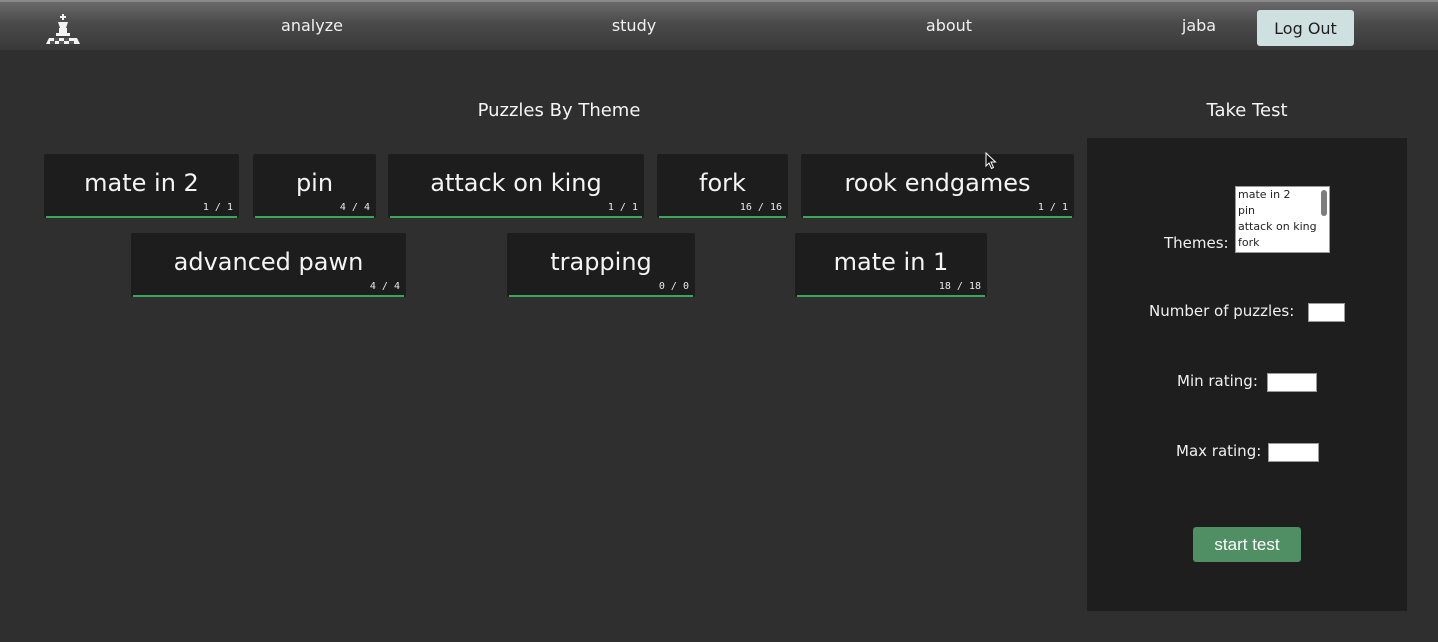 The image size is (1438, 642). Describe the element at coordinates (1282, 243) in the screenshot. I see `theme-option: fork` at that location.